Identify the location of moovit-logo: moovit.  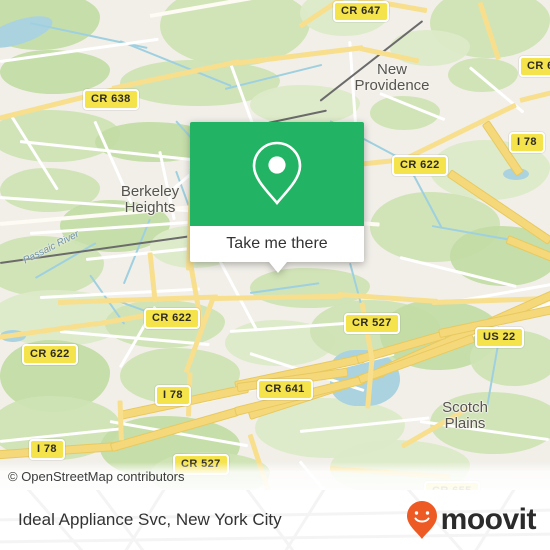
(471, 520).